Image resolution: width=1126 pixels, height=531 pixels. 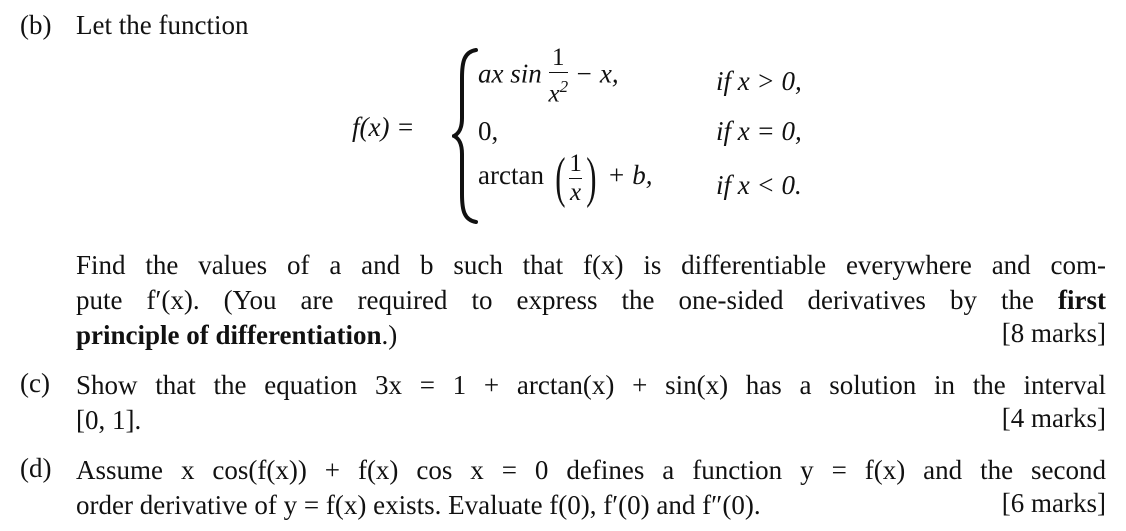 What do you see at coordinates (511, 175) in the screenshot?
I see `case3-expr-prefix: arctan` at bounding box center [511, 175].